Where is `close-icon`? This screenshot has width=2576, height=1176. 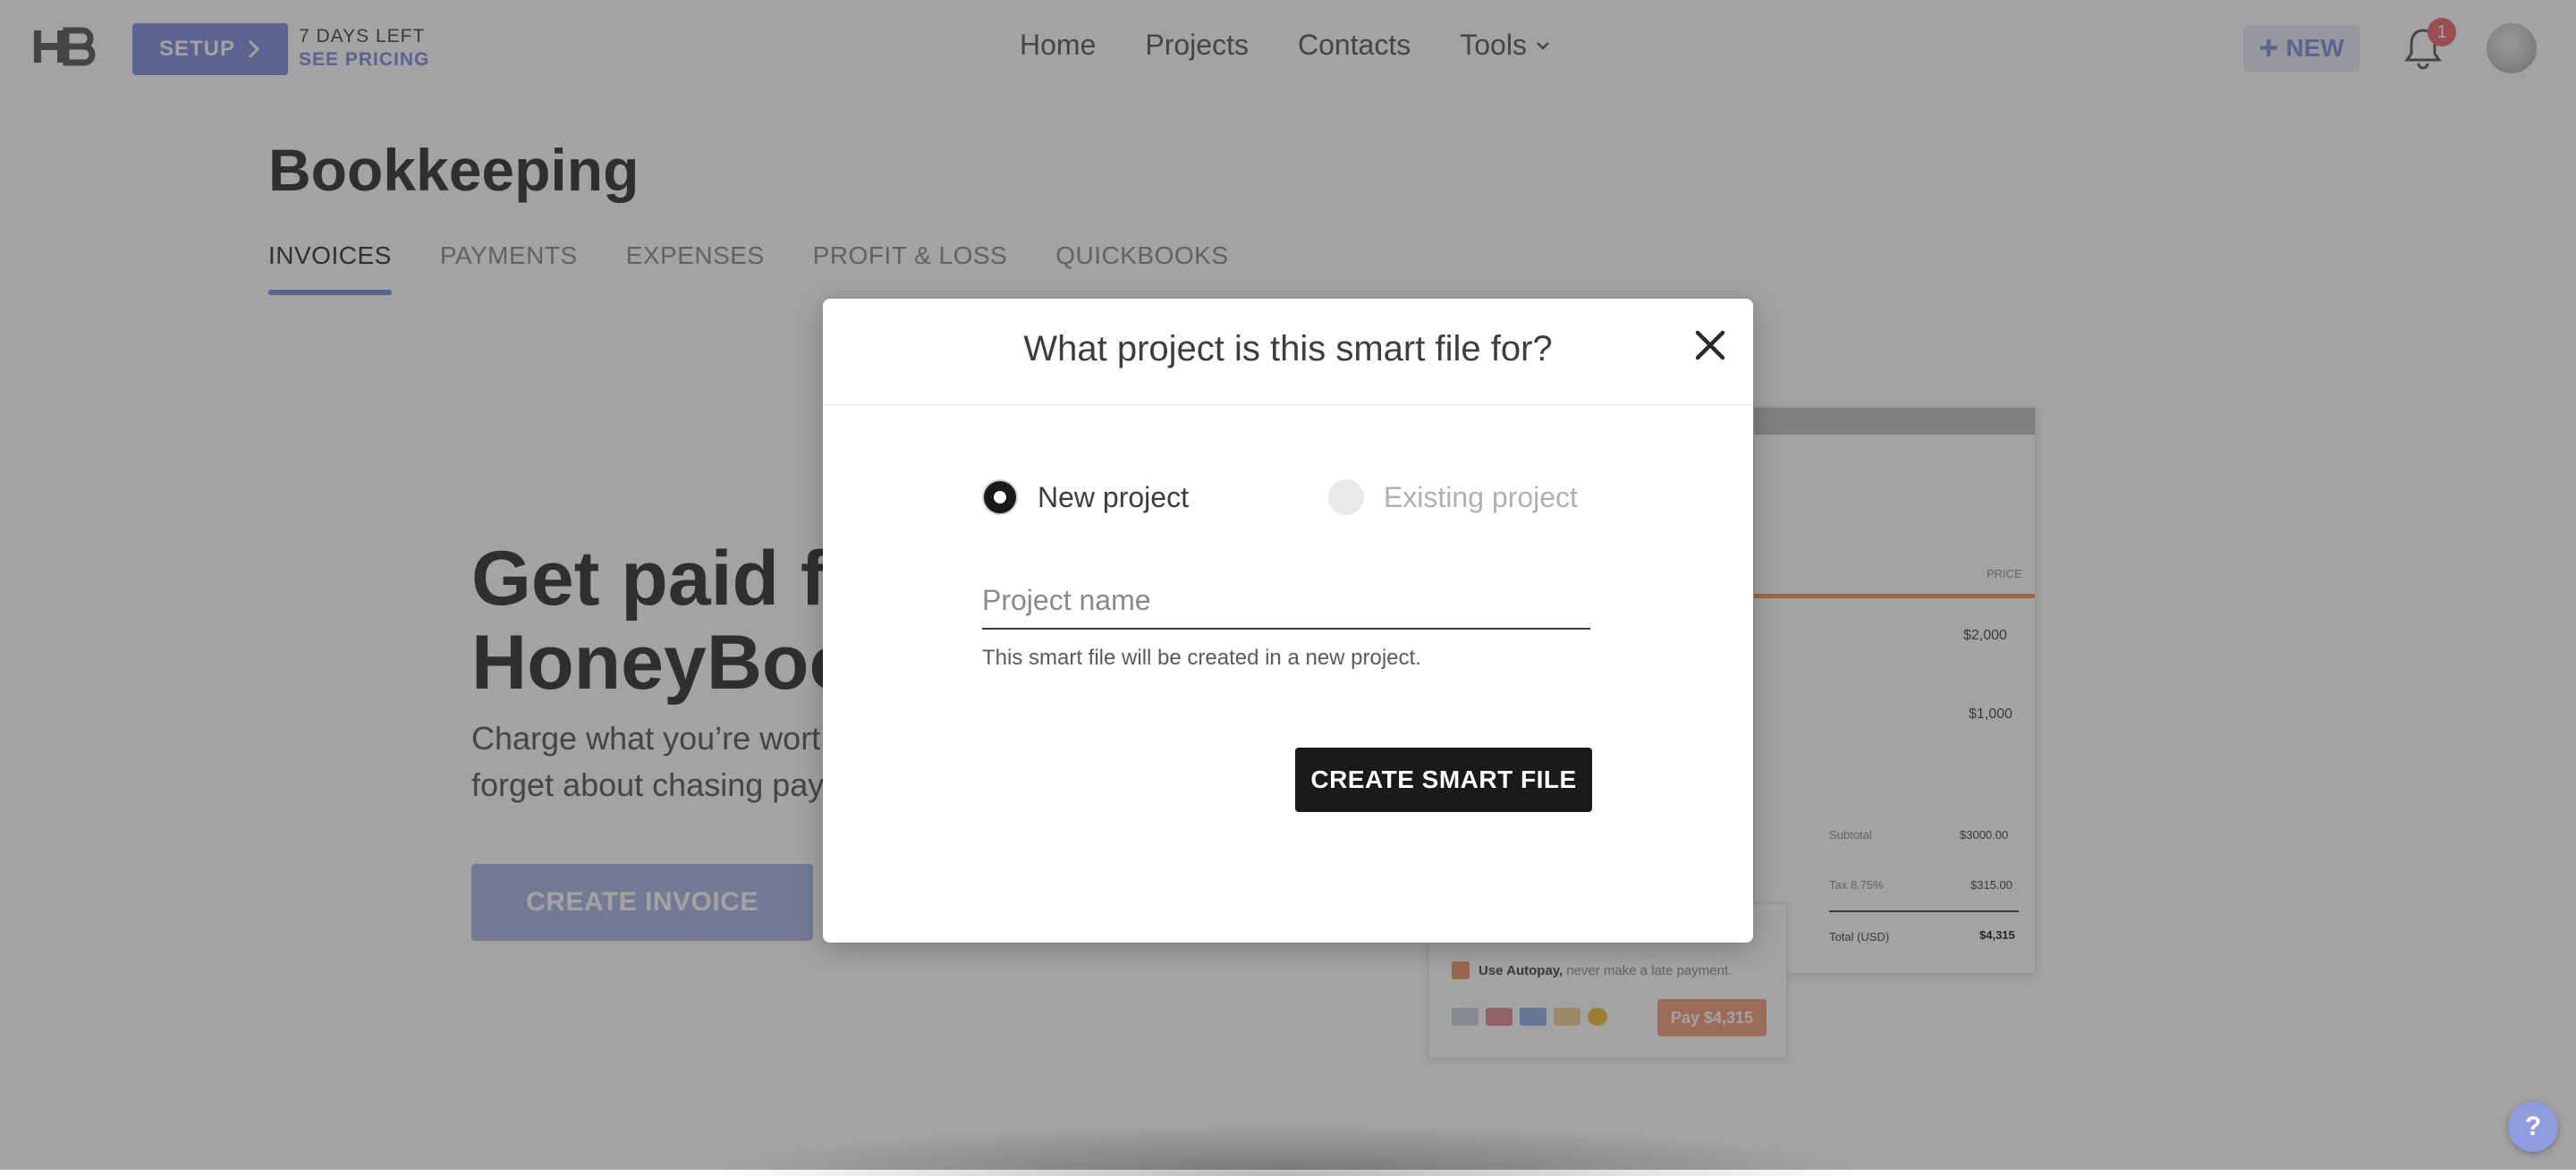 close-icon is located at coordinates (1710, 345).